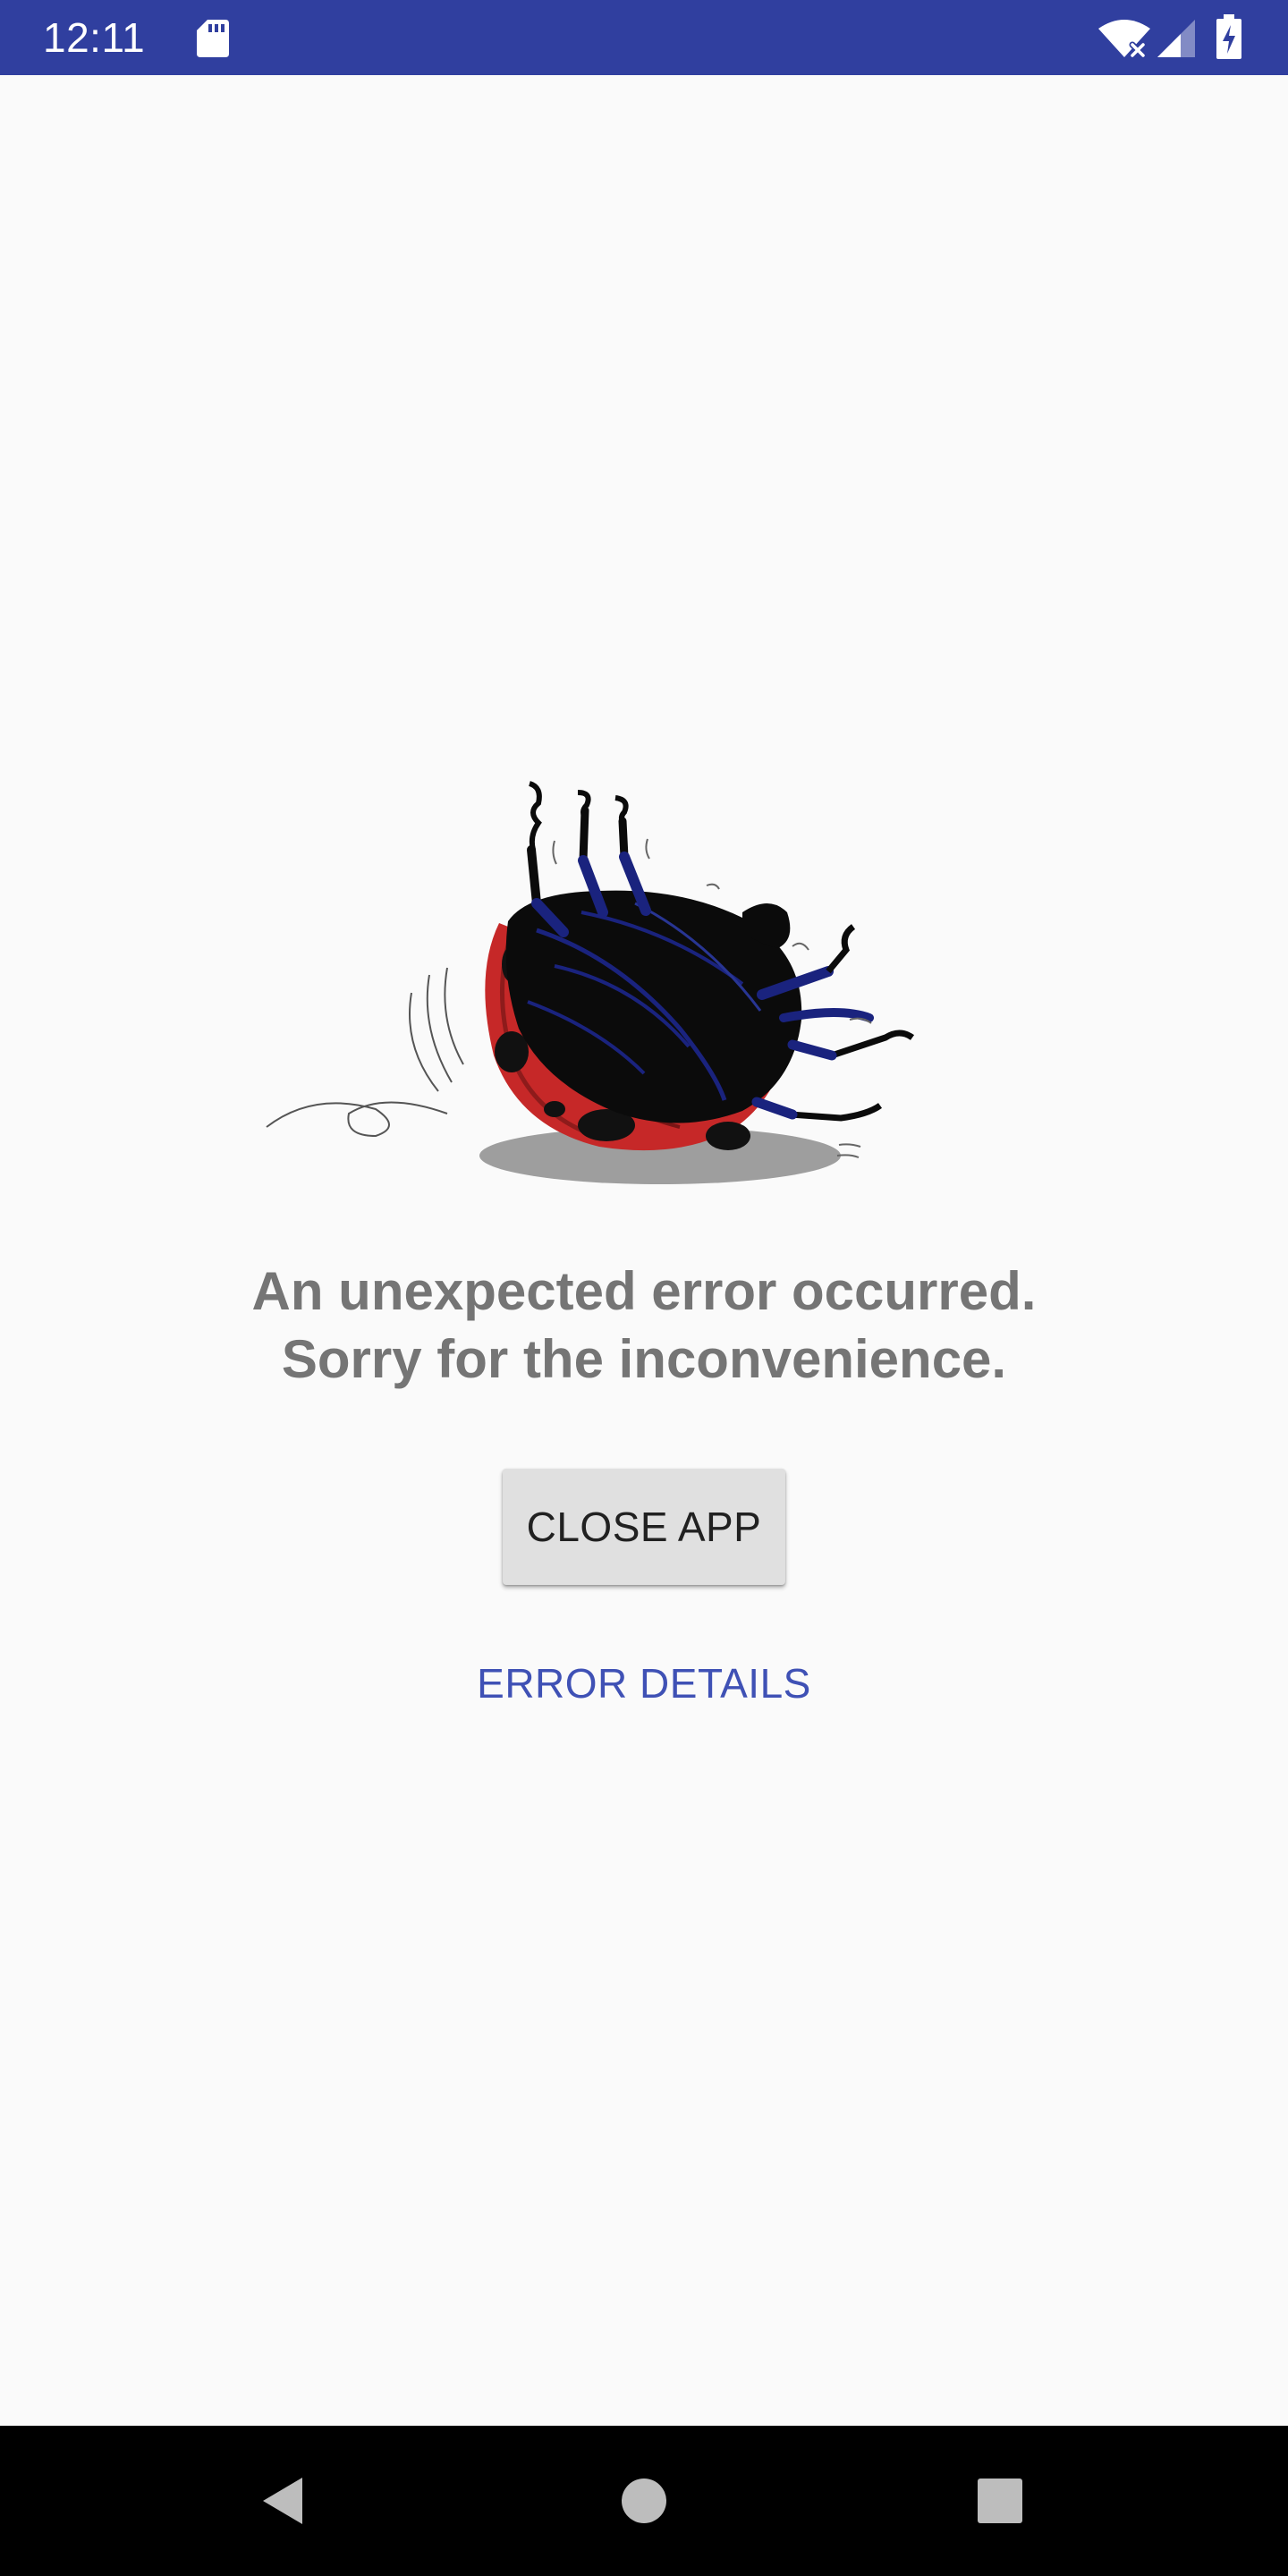 This screenshot has height=2576, width=1288. Describe the element at coordinates (1124, 39) in the screenshot. I see `wifi-icon` at that location.